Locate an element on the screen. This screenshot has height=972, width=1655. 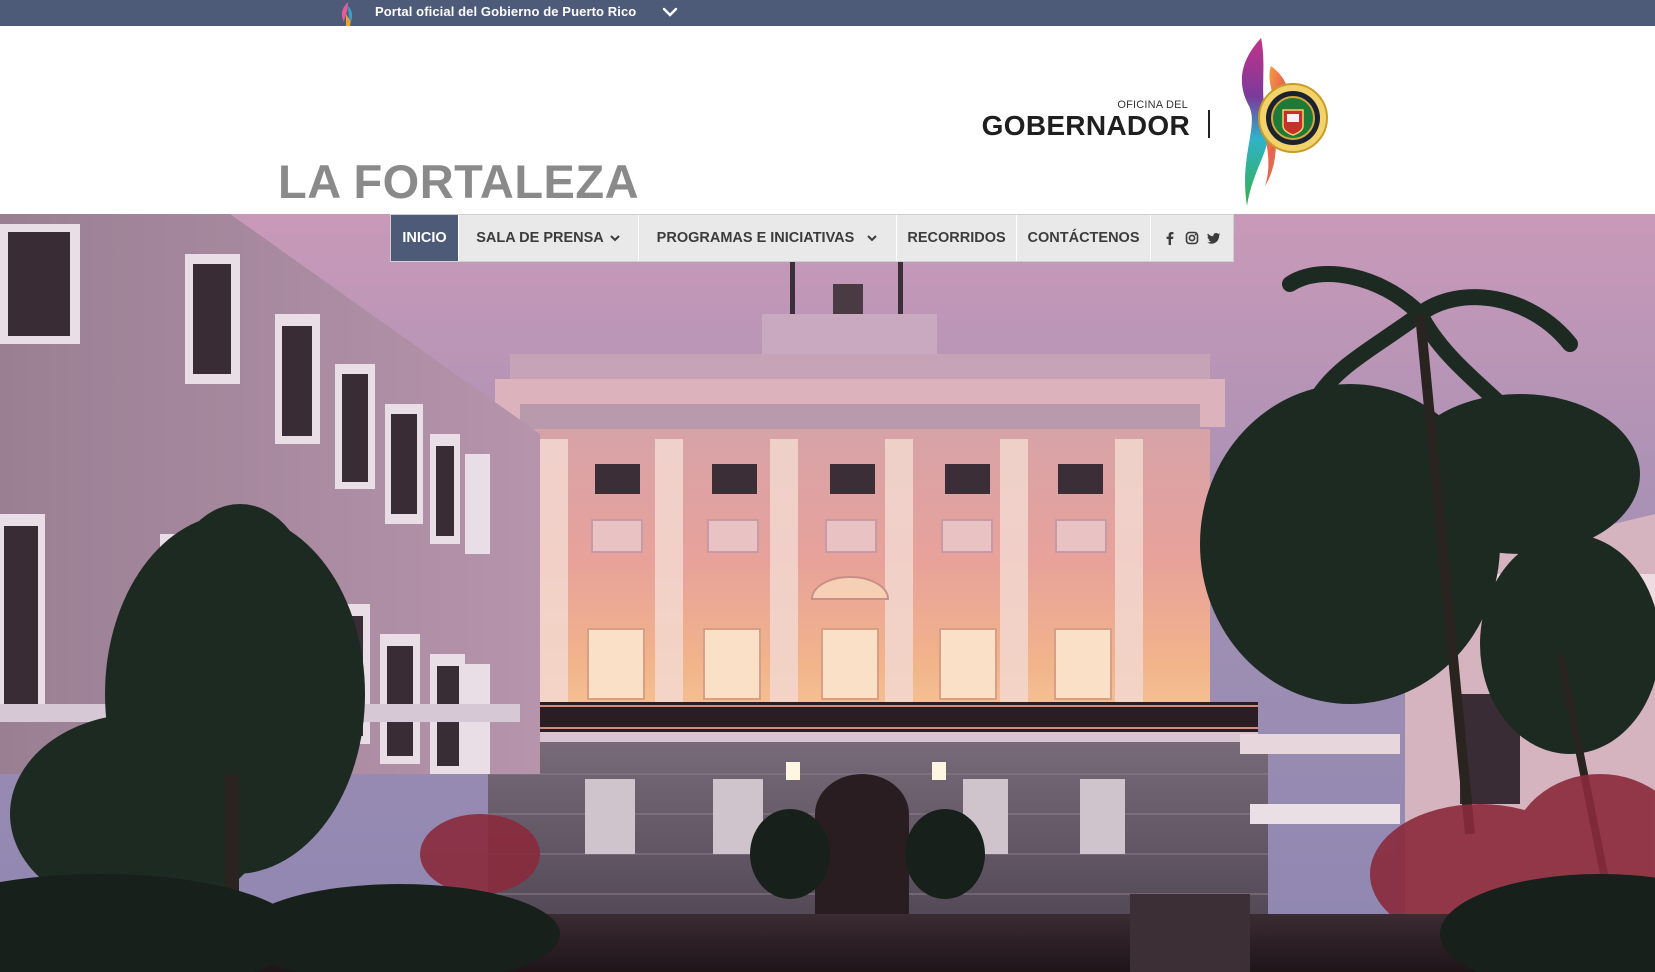
site-title: LA FORTALEZA is located at coordinates (458, 181).